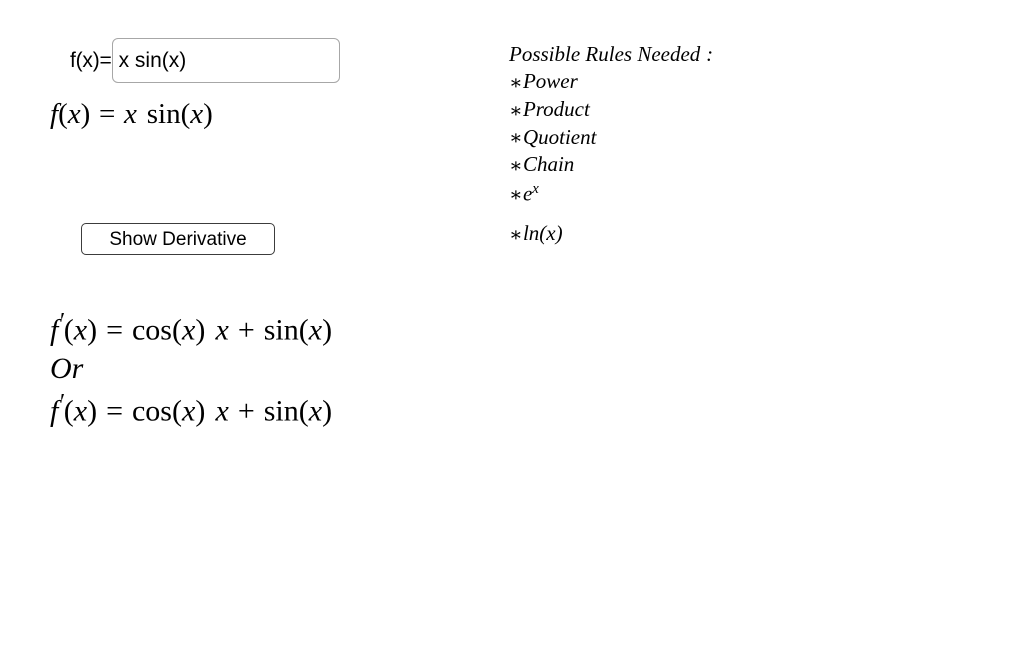 The width and height of the screenshot is (1032, 650). Describe the element at coordinates (80, 411) in the screenshot. I see `derivative2-variable: x` at that location.